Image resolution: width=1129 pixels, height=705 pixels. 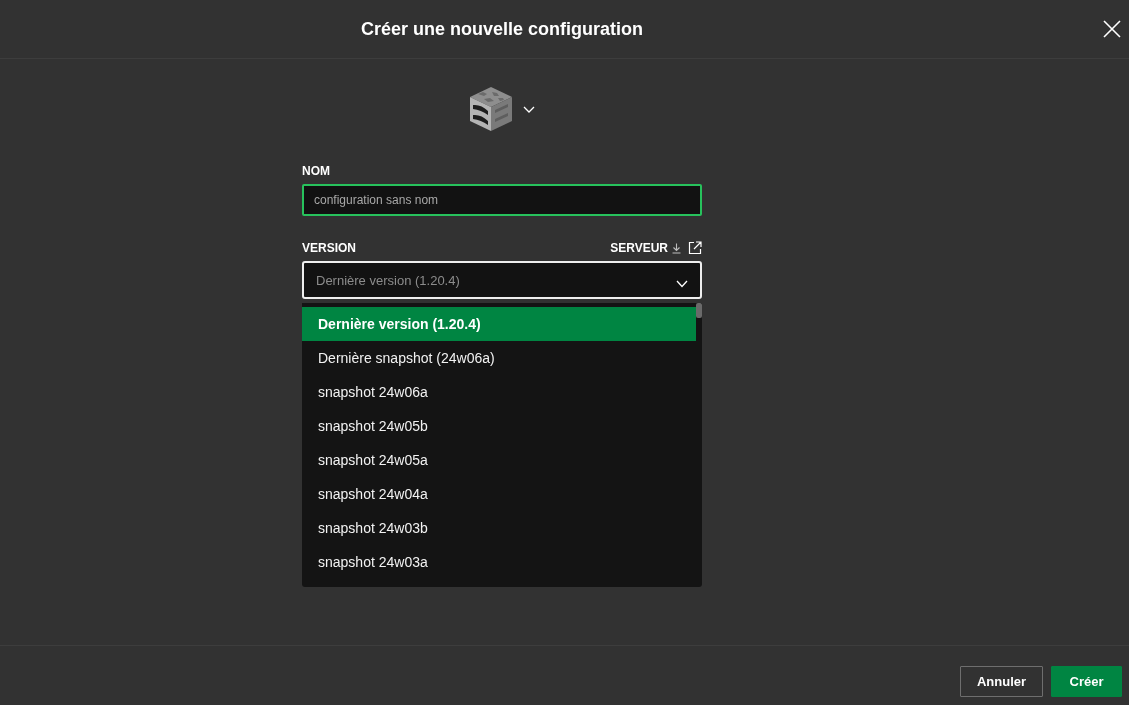 I want to click on furnace-icon, so click(x=491, y=109).